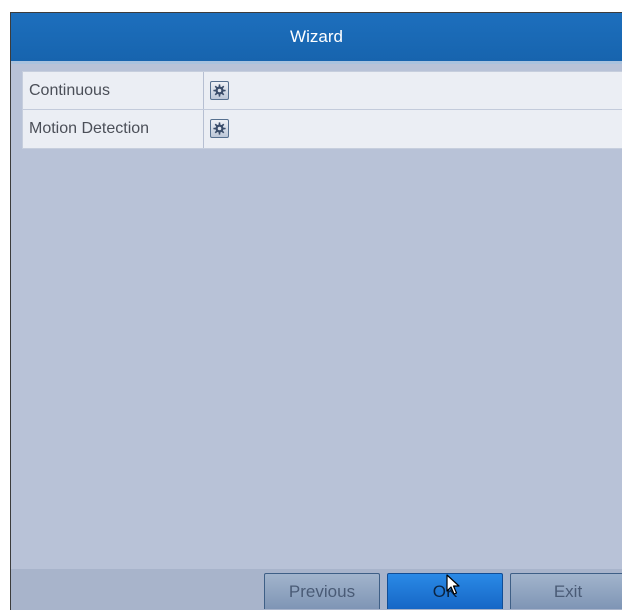 Image resolution: width=622 pixels, height=610 pixels. What do you see at coordinates (316, 37) in the screenshot?
I see `window-title: Wizard` at bounding box center [316, 37].